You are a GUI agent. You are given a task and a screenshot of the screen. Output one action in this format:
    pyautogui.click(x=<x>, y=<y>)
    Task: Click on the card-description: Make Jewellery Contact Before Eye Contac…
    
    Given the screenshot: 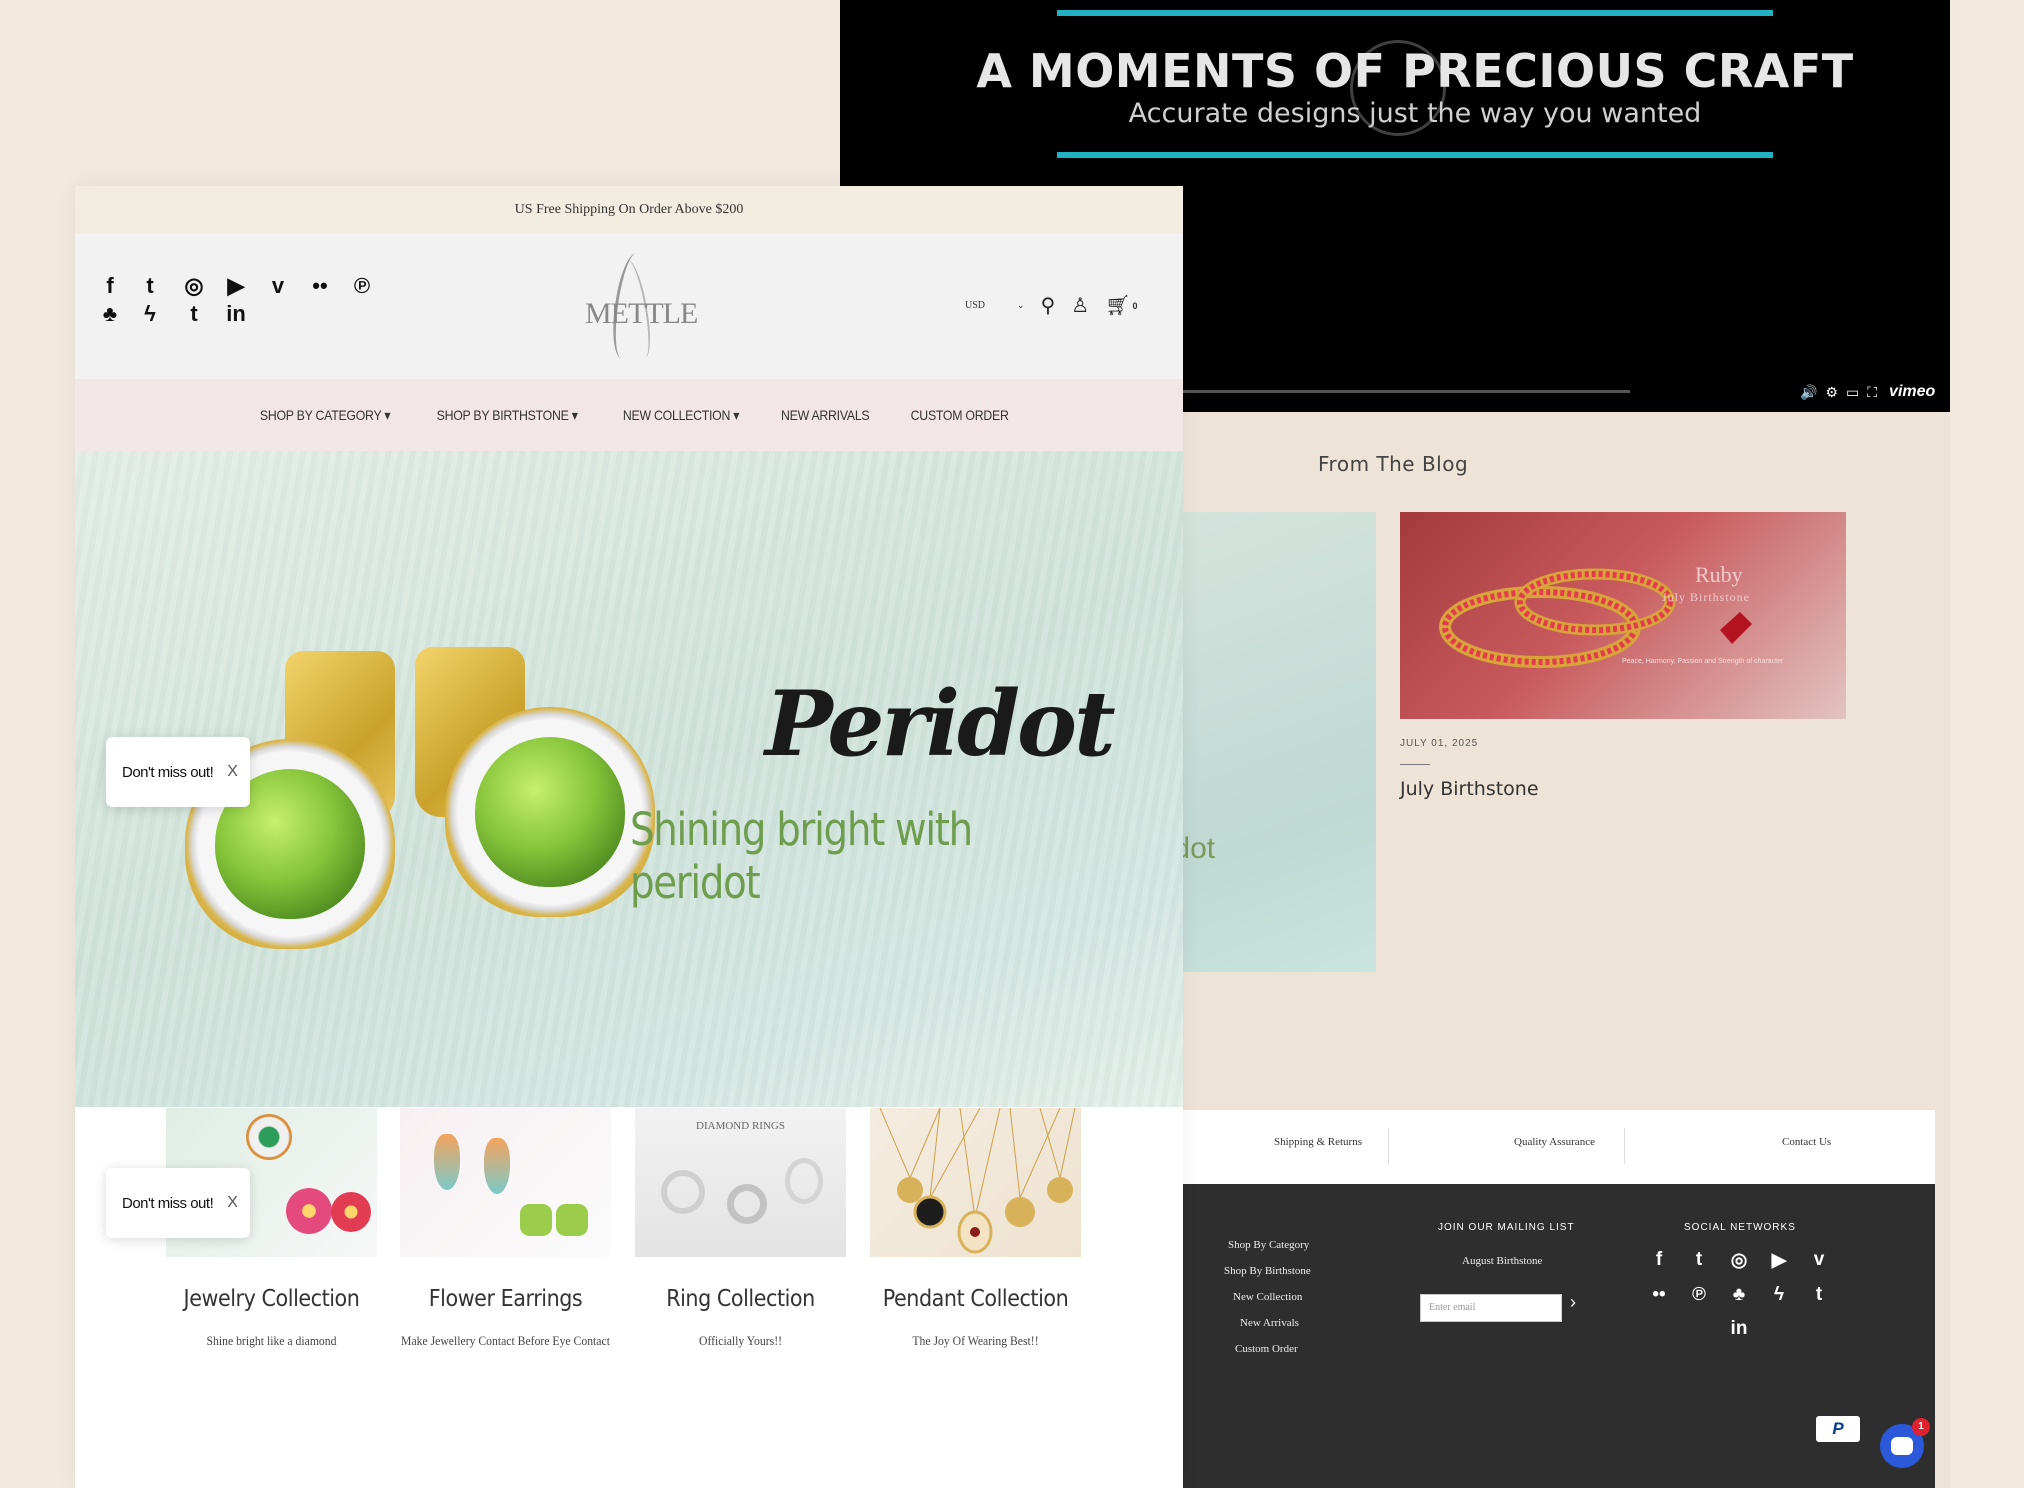 What is the action you would take?
    pyautogui.click(x=505, y=1340)
    